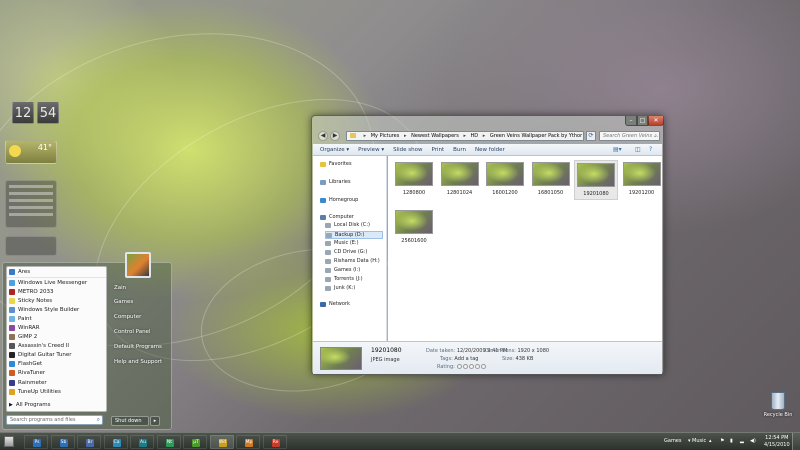 Image resolution: width=800 pixels, height=450 pixels. I want to click on tray-expand-icon: ▾, so click(689, 441).